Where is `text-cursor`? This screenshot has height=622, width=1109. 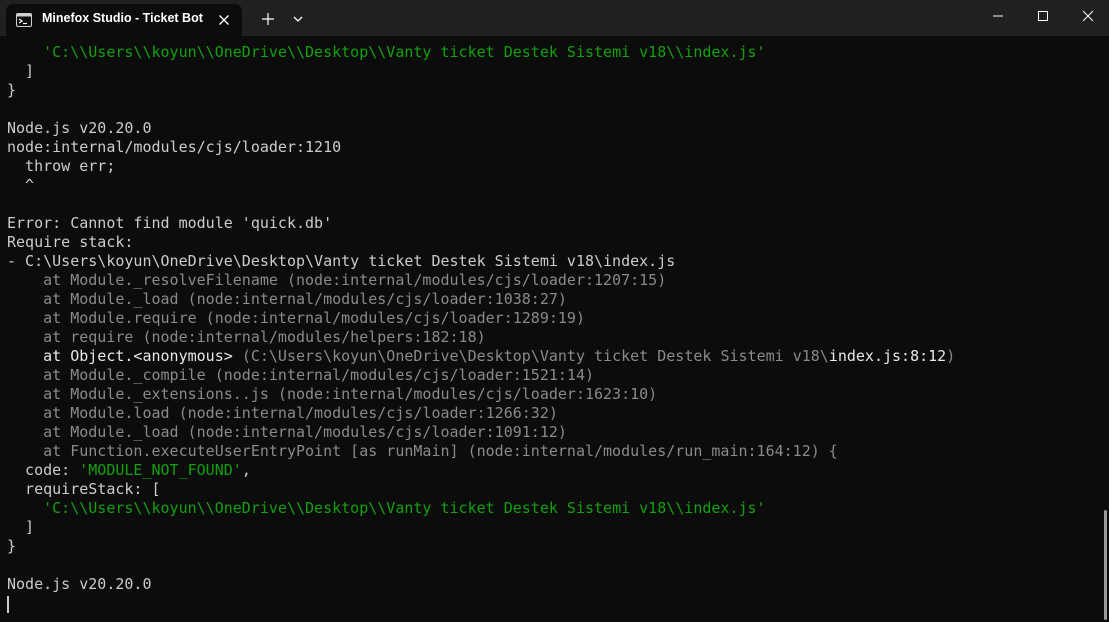
text-cursor is located at coordinates (8, 604).